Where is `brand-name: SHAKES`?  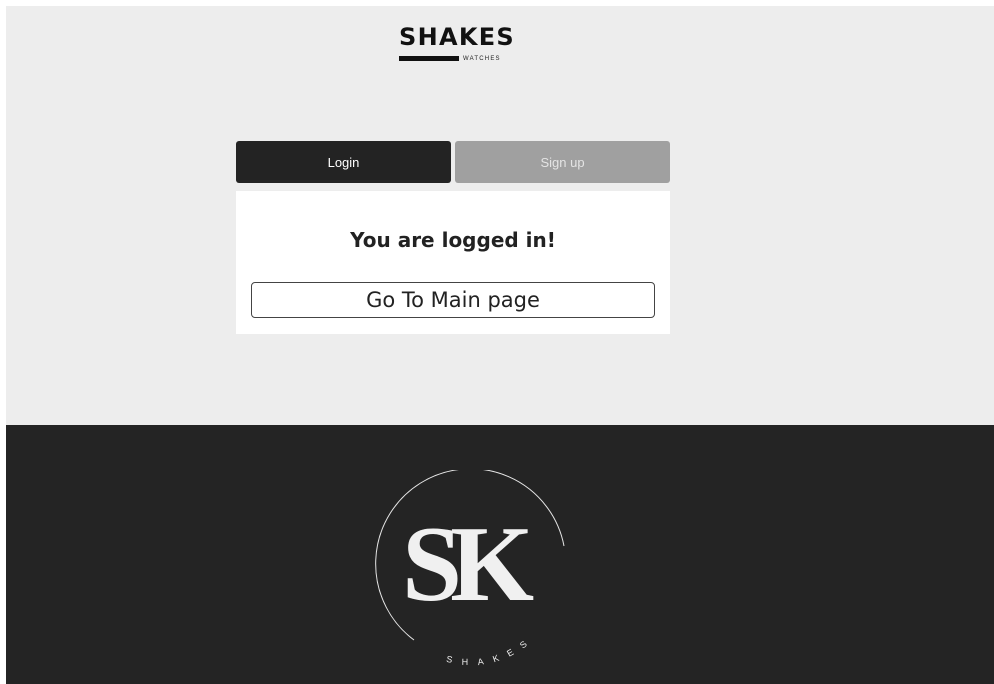 brand-name: SHAKES is located at coordinates (457, 37).